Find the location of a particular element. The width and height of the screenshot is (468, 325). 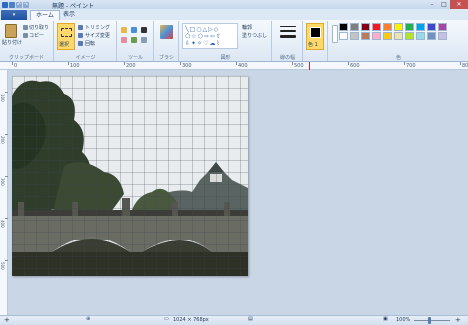

ruler-label: 200 is located at coordinates (131, 66).